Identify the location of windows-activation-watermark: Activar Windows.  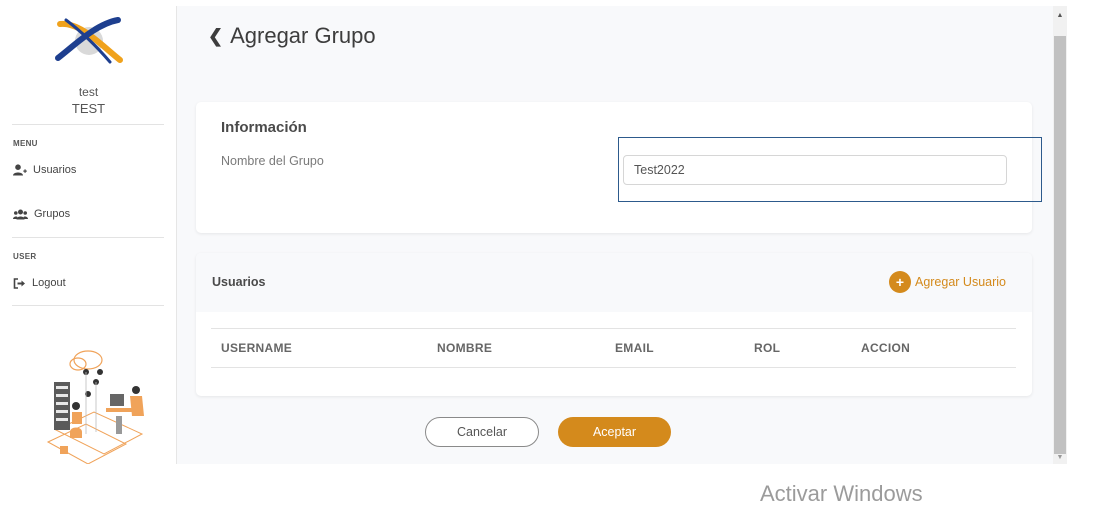
(841, 493).